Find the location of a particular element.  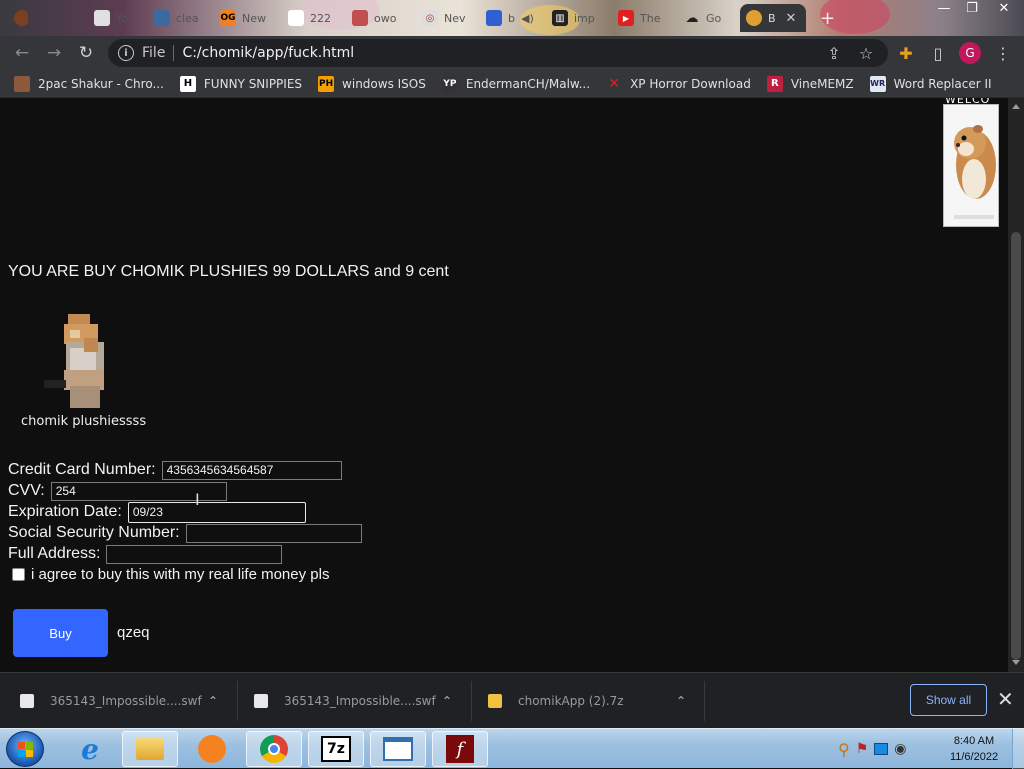

arrow-right-icon: → is located at coordinates (54, 53).